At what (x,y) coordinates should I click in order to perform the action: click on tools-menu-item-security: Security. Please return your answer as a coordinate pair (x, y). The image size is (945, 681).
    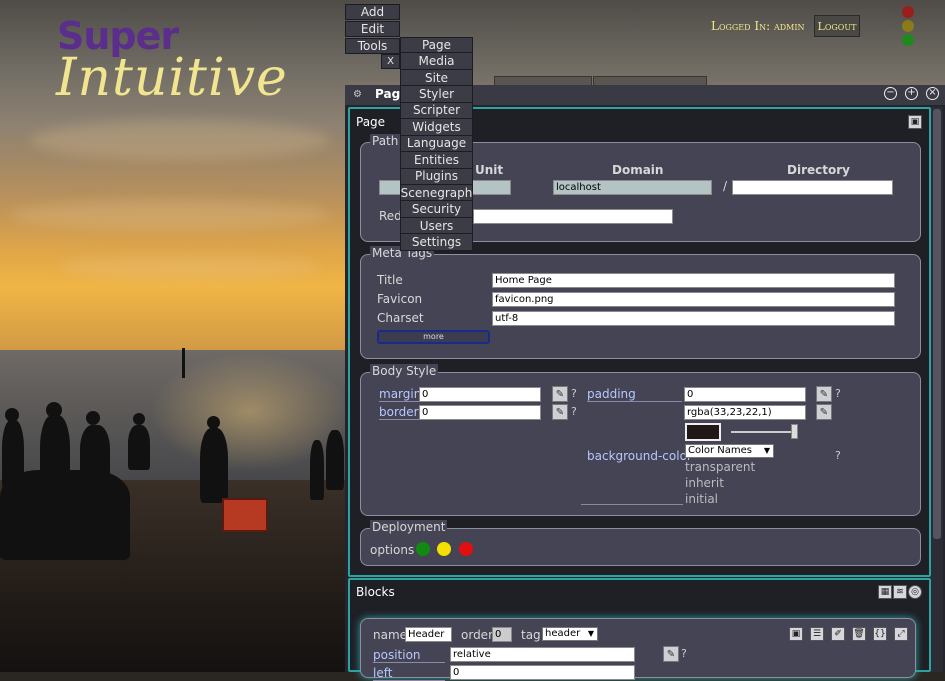
    Looking at the image, I should click on (436, 209).